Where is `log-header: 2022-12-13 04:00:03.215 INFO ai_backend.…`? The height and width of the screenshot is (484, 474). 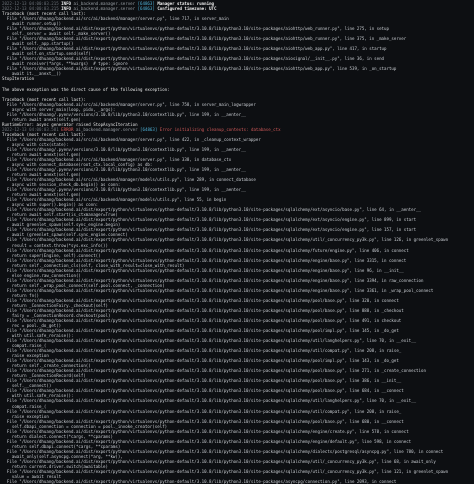 log-header: 2022-12-13 04:00:03.215 INFO ai_backend.… is located at coordinates (237, 6).